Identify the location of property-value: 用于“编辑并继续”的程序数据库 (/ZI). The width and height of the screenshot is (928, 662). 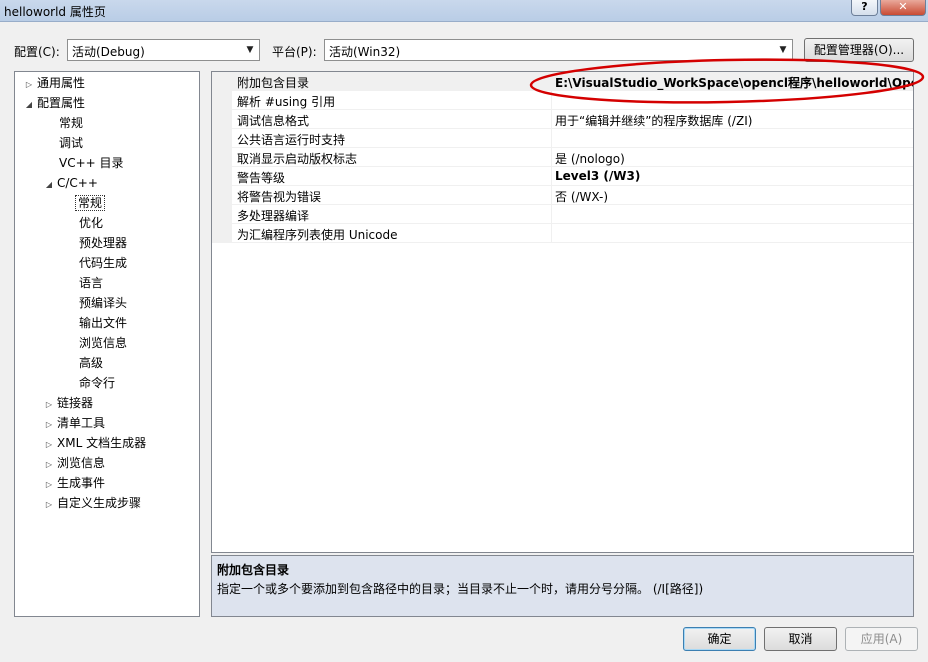
(653, 120).